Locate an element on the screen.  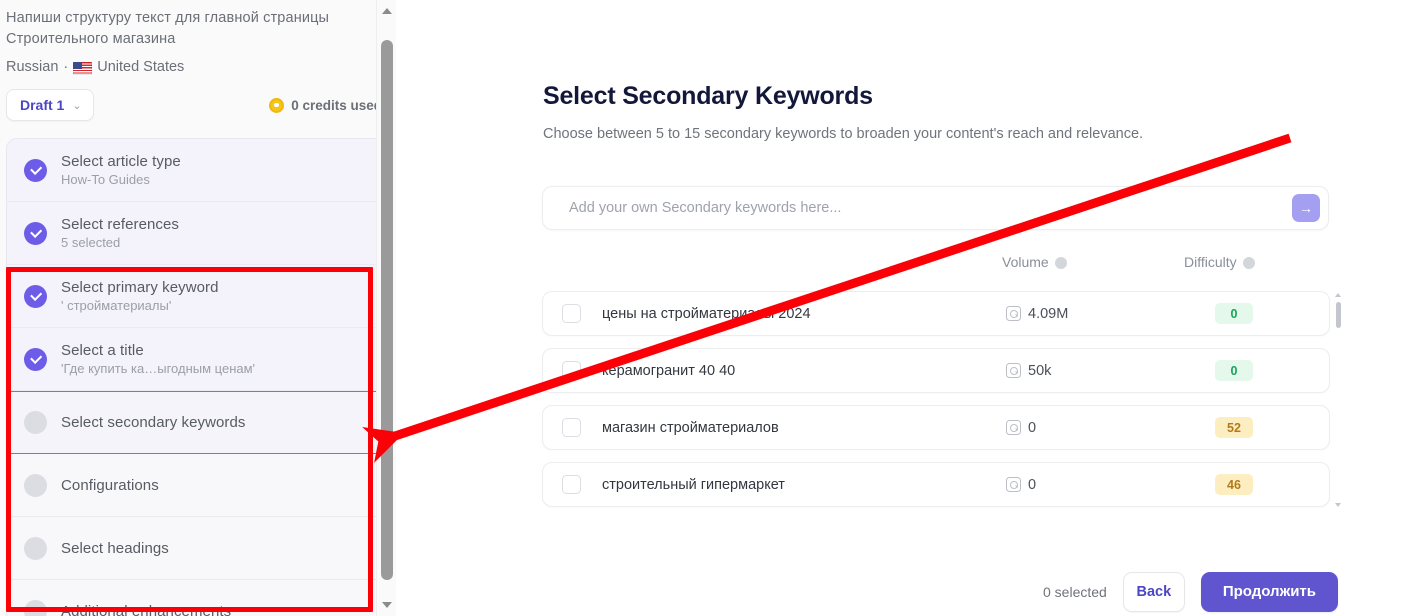
step-text: Select secondary keywords is located at coordinates (153, 422).